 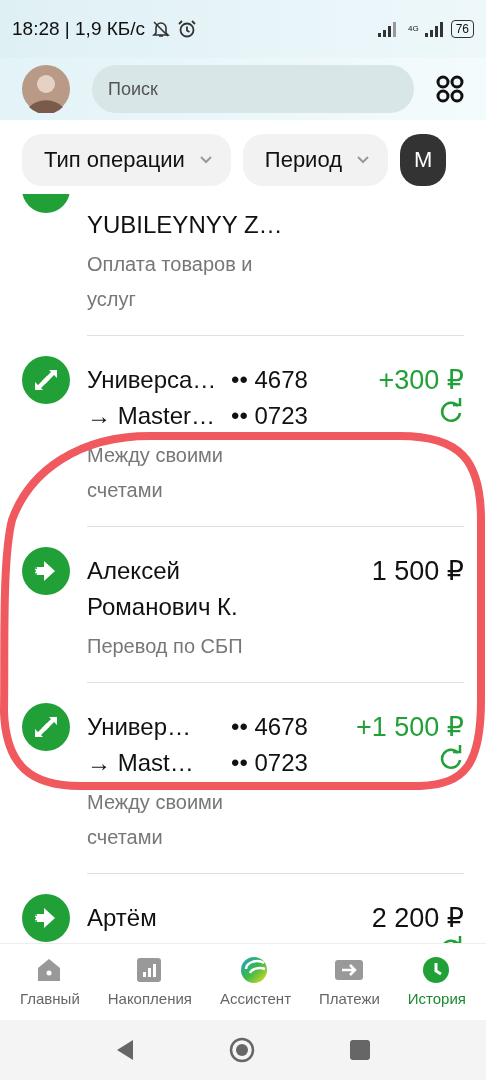 I want to click on network-type: 4G, so click(x=413, y=29).